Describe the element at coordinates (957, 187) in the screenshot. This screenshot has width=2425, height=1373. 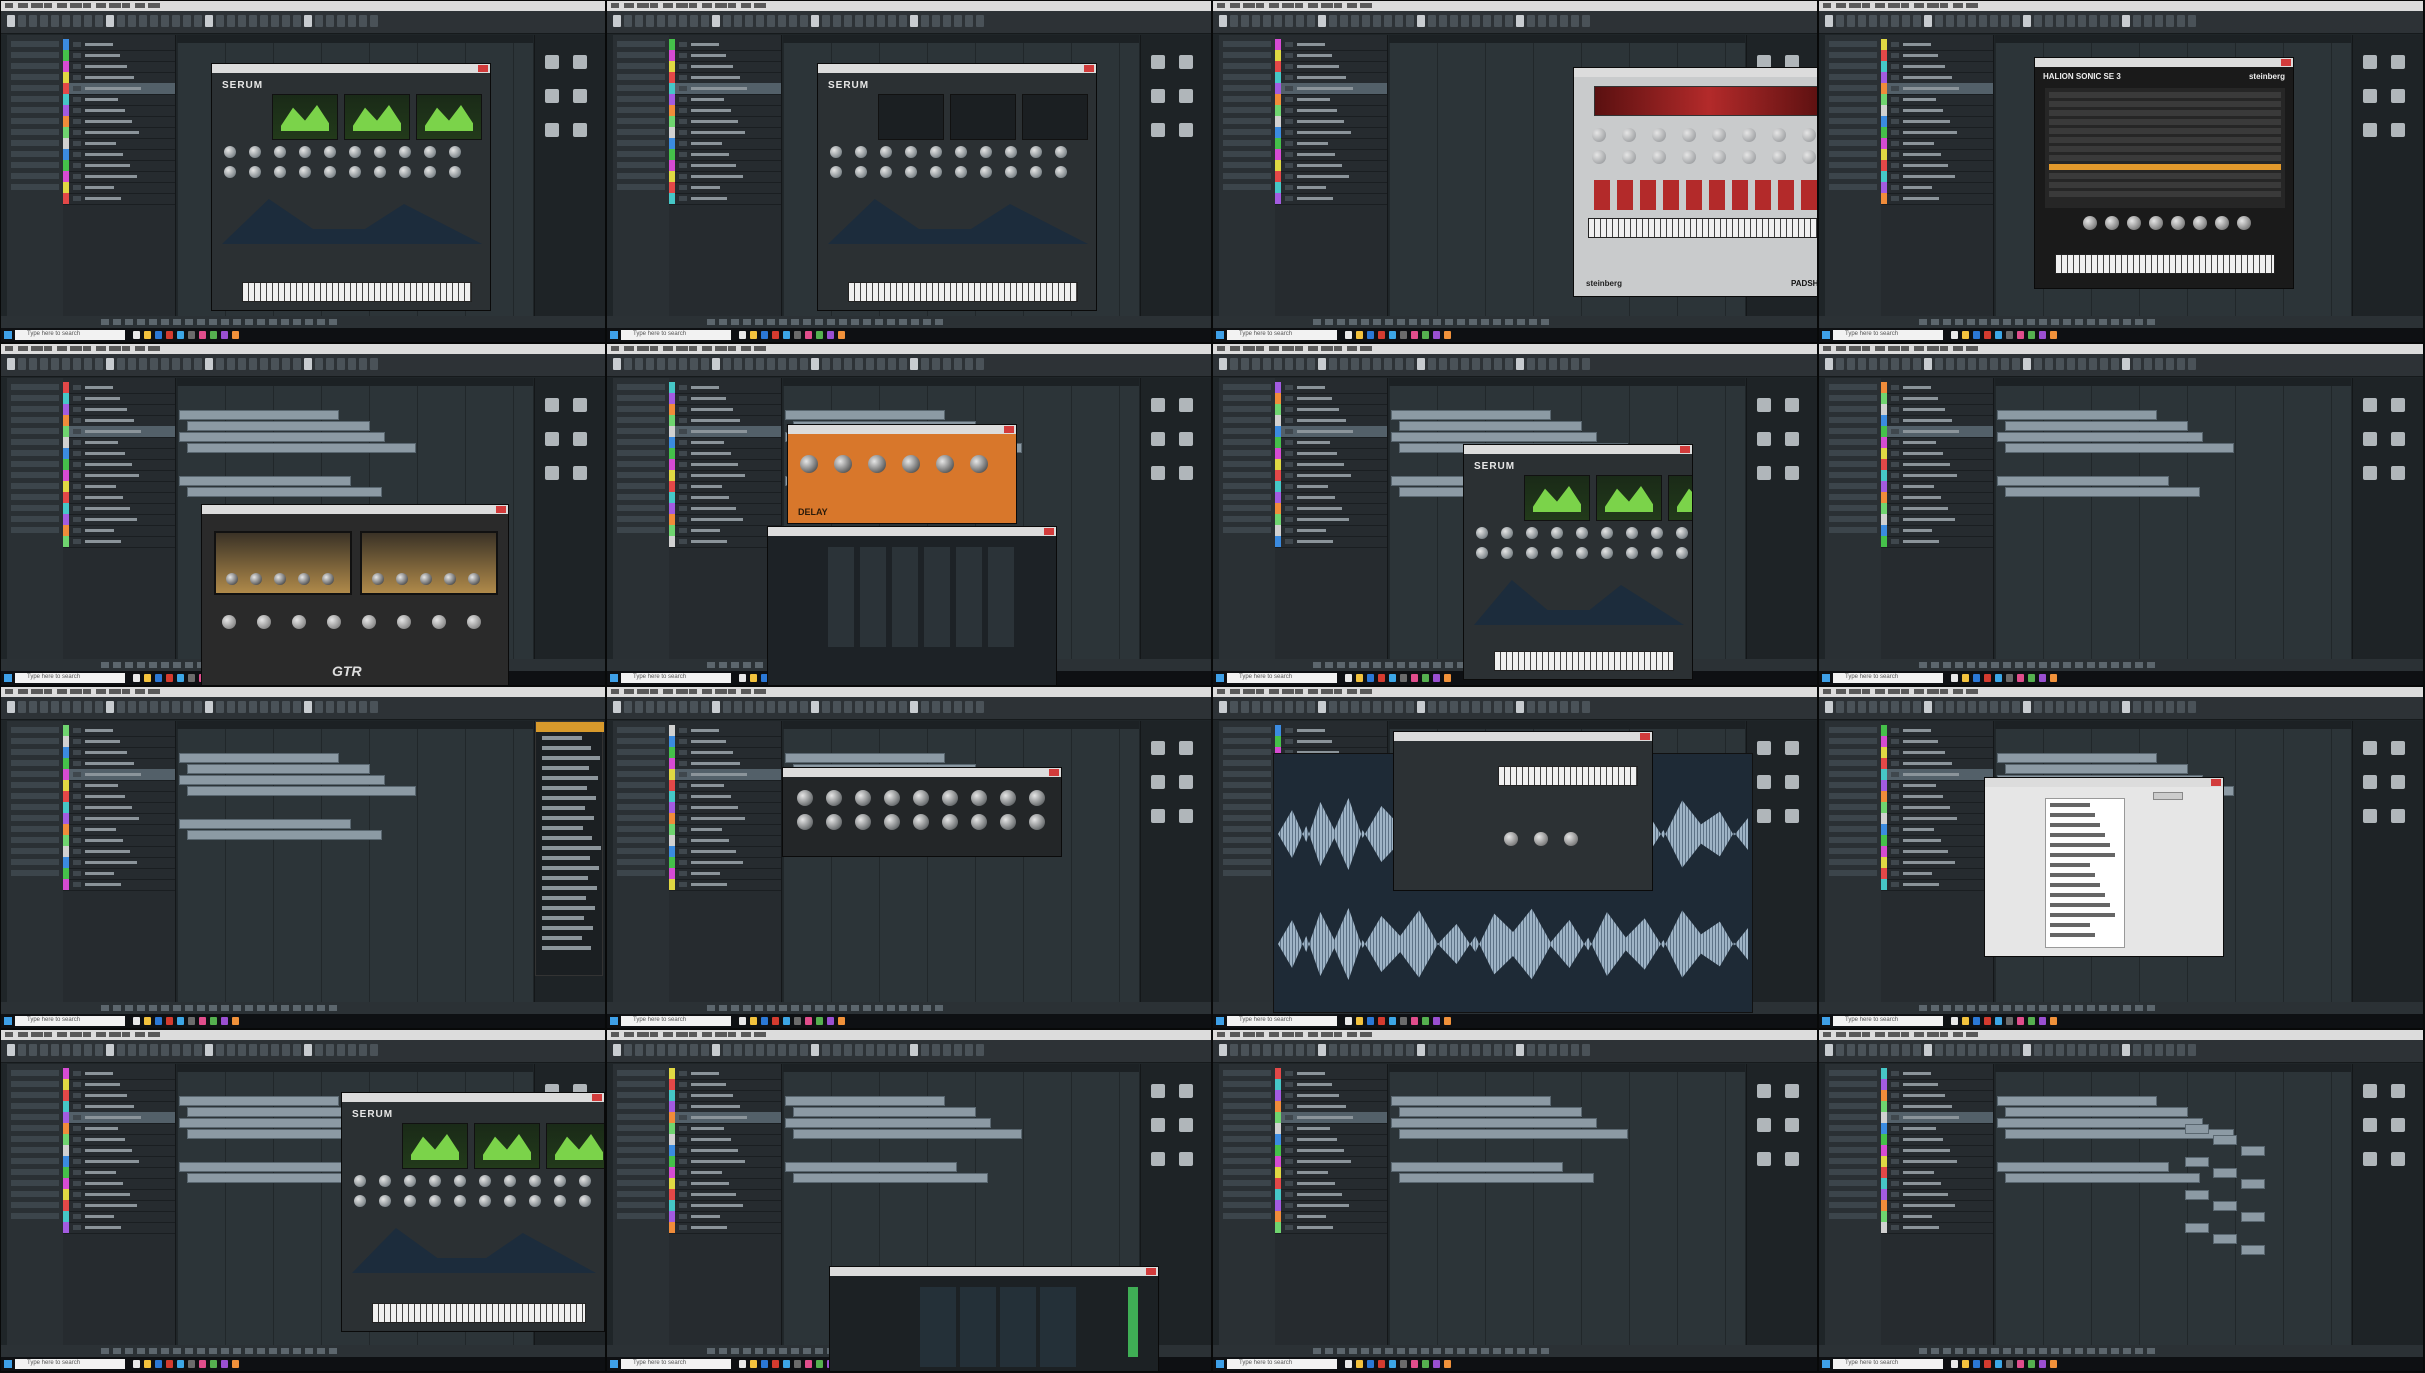
I see `serum-synth-window: SERUM` at that location.